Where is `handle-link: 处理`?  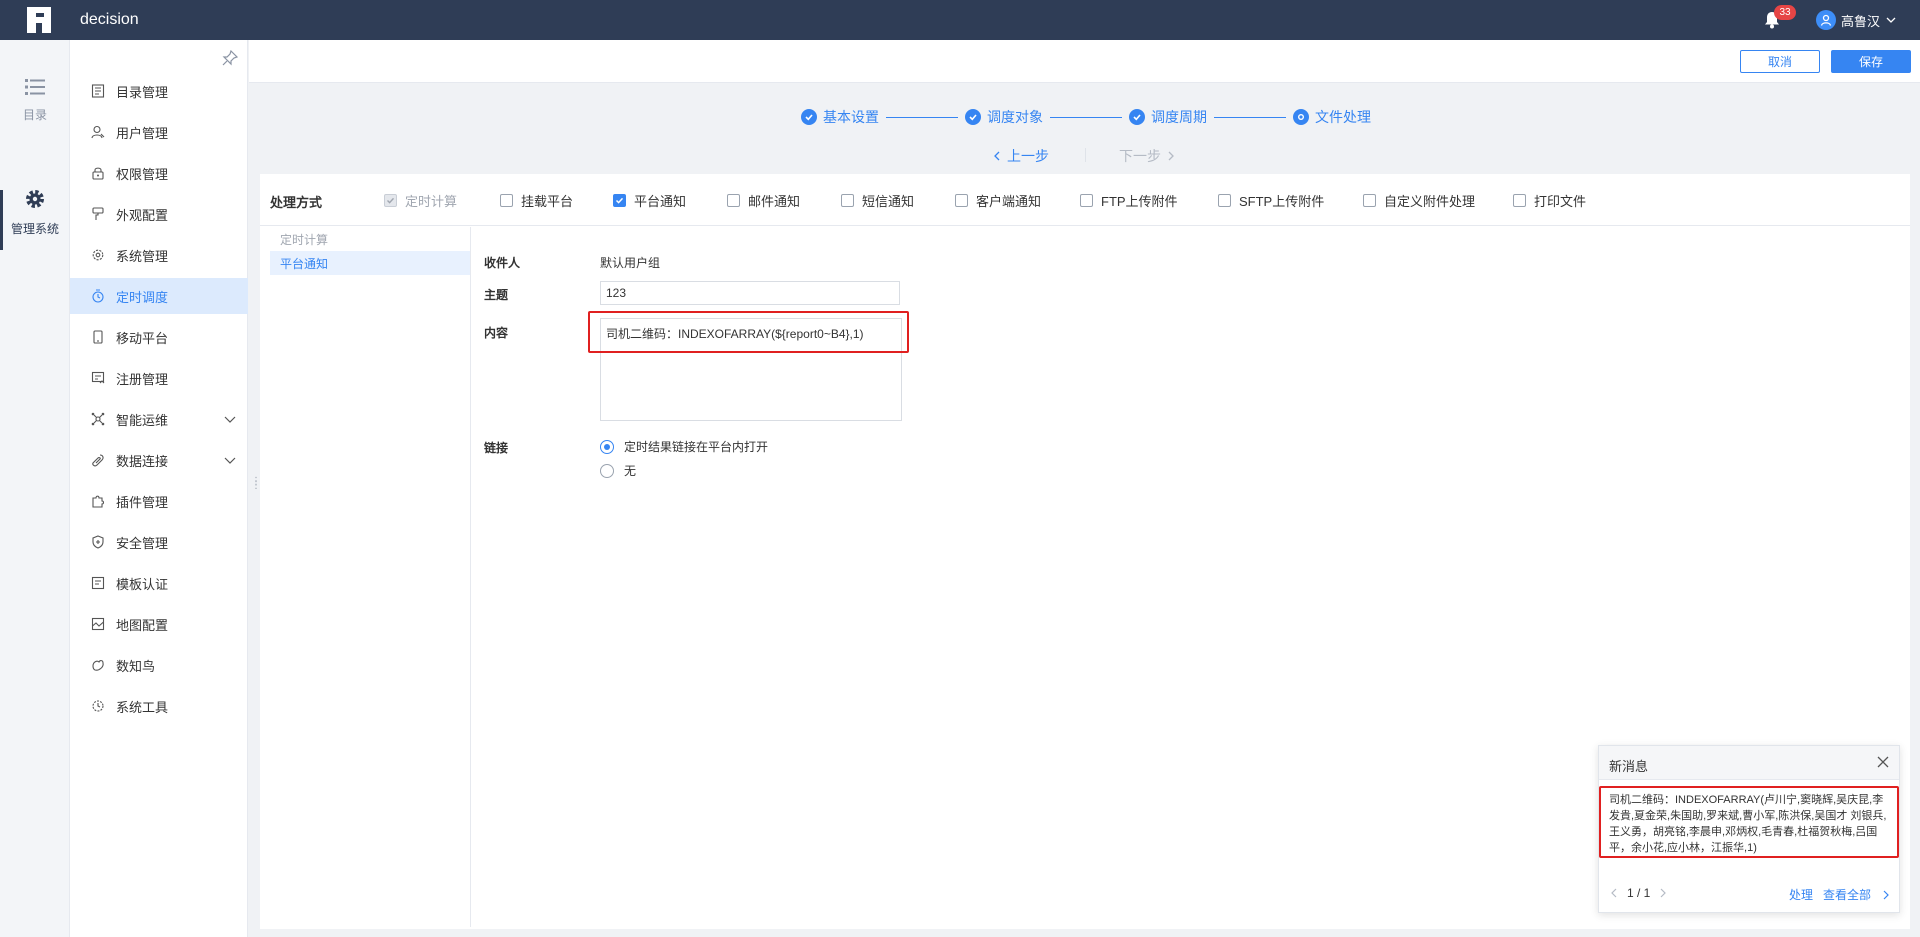
handle-link: 处理 is located at coordinates (1801, 894).